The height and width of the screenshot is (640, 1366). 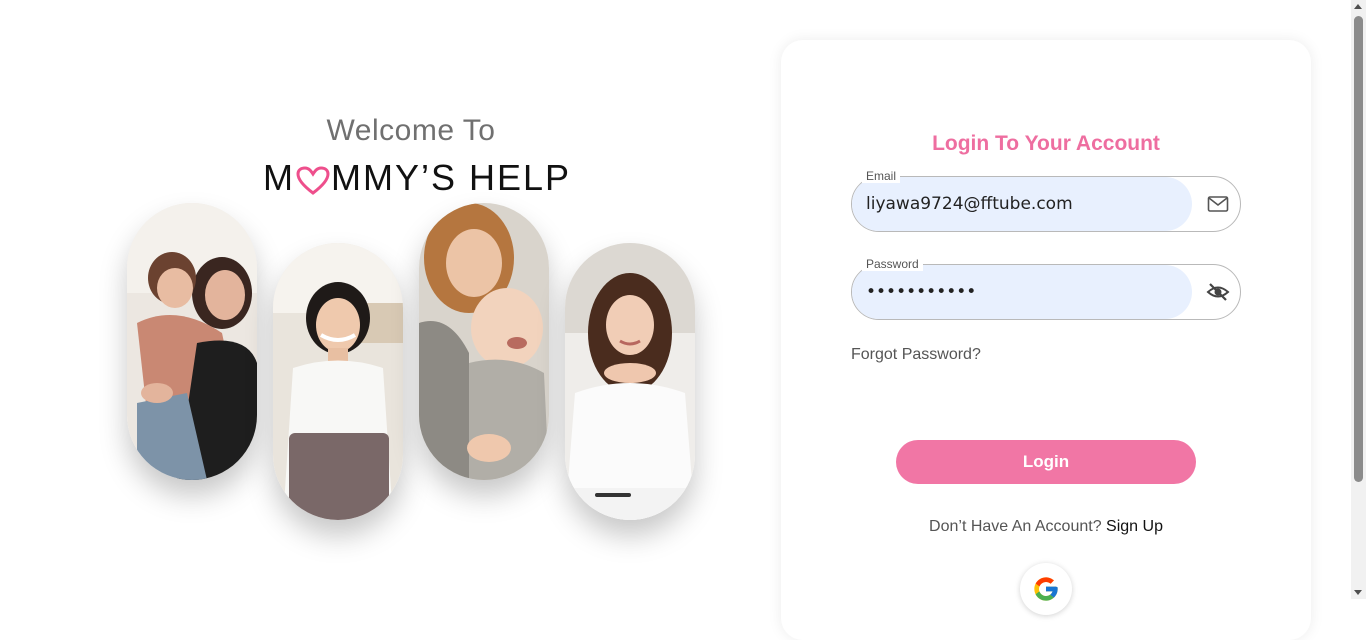 I want to click on scroll-up-arrow-icon, so click(x=1358, y=6).